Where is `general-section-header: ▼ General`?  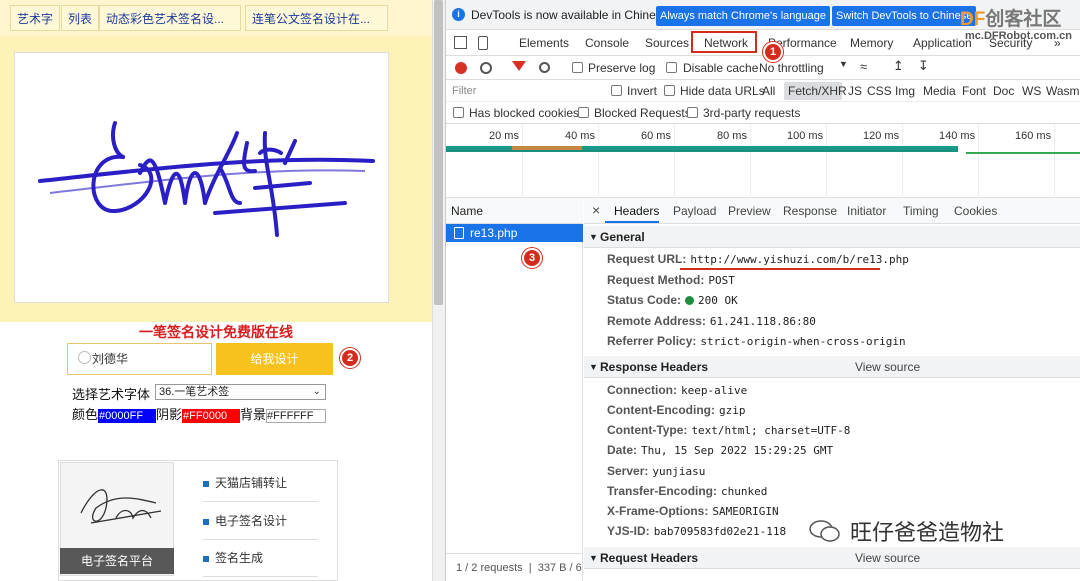
general-section-header: ▼ General is located at coordinates (832, 237).